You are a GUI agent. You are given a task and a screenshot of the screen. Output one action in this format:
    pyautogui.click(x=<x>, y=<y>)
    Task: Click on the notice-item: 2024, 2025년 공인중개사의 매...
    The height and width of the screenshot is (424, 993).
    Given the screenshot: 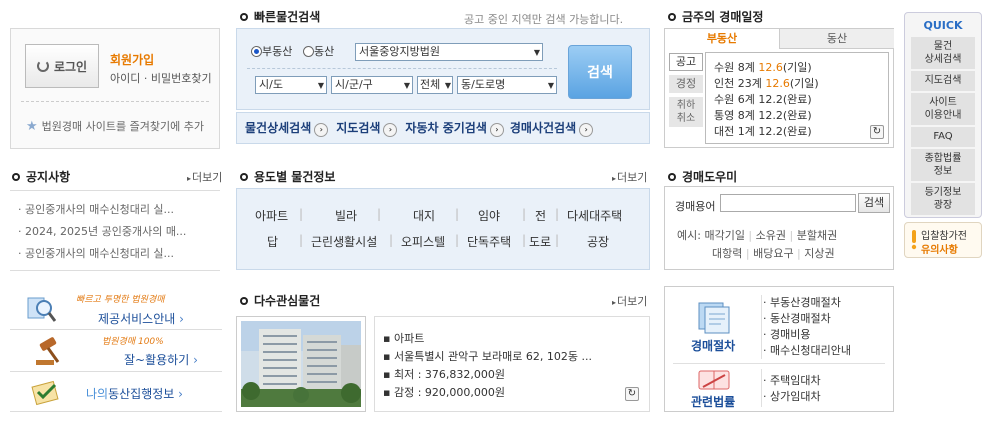 What is the action you would take?
    pyautogui.click(x=113, y=231)
    